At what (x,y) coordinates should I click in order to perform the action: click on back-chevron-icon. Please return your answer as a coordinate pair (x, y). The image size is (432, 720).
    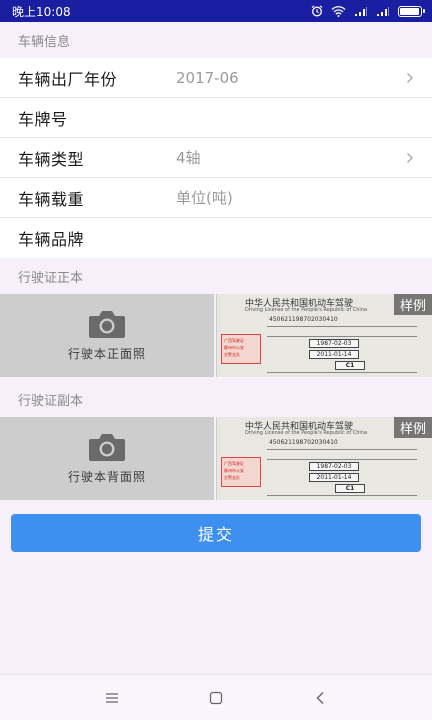
    Looking at the image, I should click on (320, 697).